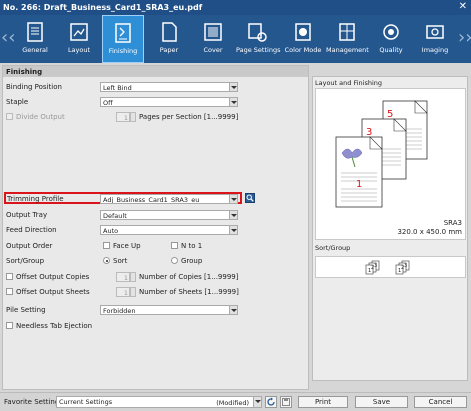 The image size is (471, 411). I want to click on sort-set2-page1: 1, so click(399, 271).